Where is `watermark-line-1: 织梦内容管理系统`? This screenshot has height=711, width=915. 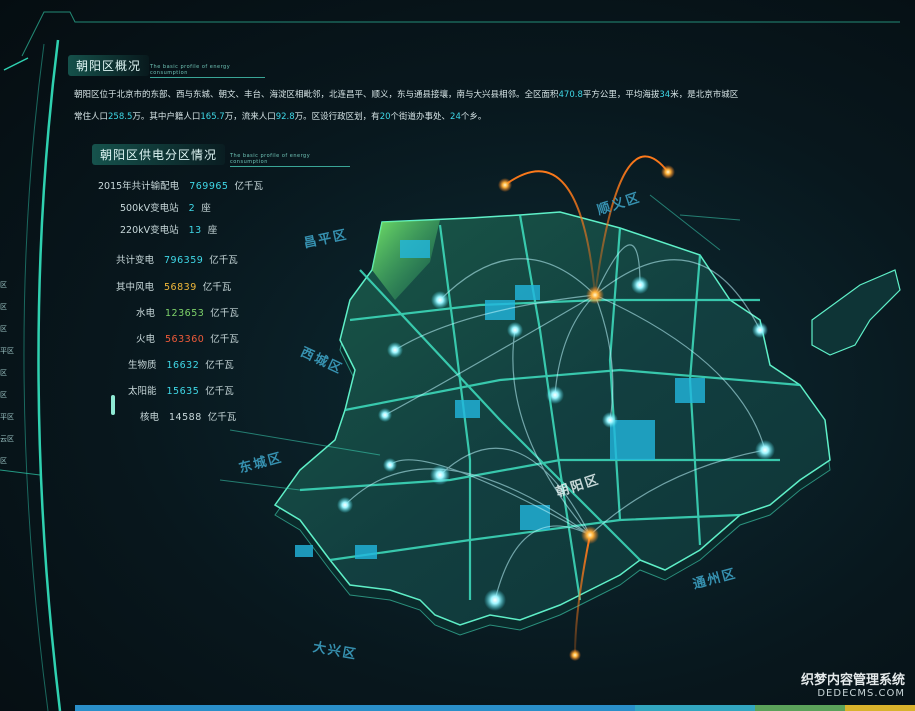 watermark-line-1: 织梦内容管理系统 is located at coordinates (852, 680).